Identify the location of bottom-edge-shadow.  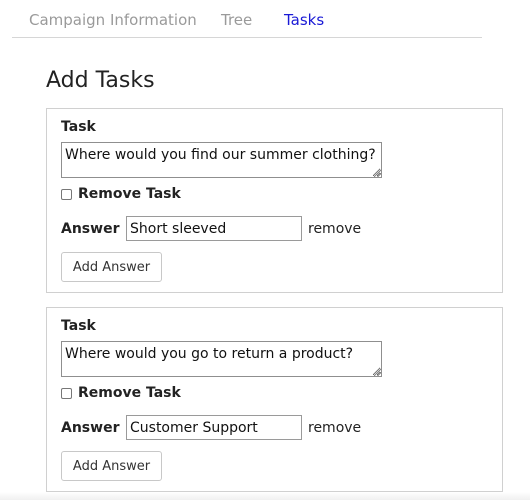
(265, 496).